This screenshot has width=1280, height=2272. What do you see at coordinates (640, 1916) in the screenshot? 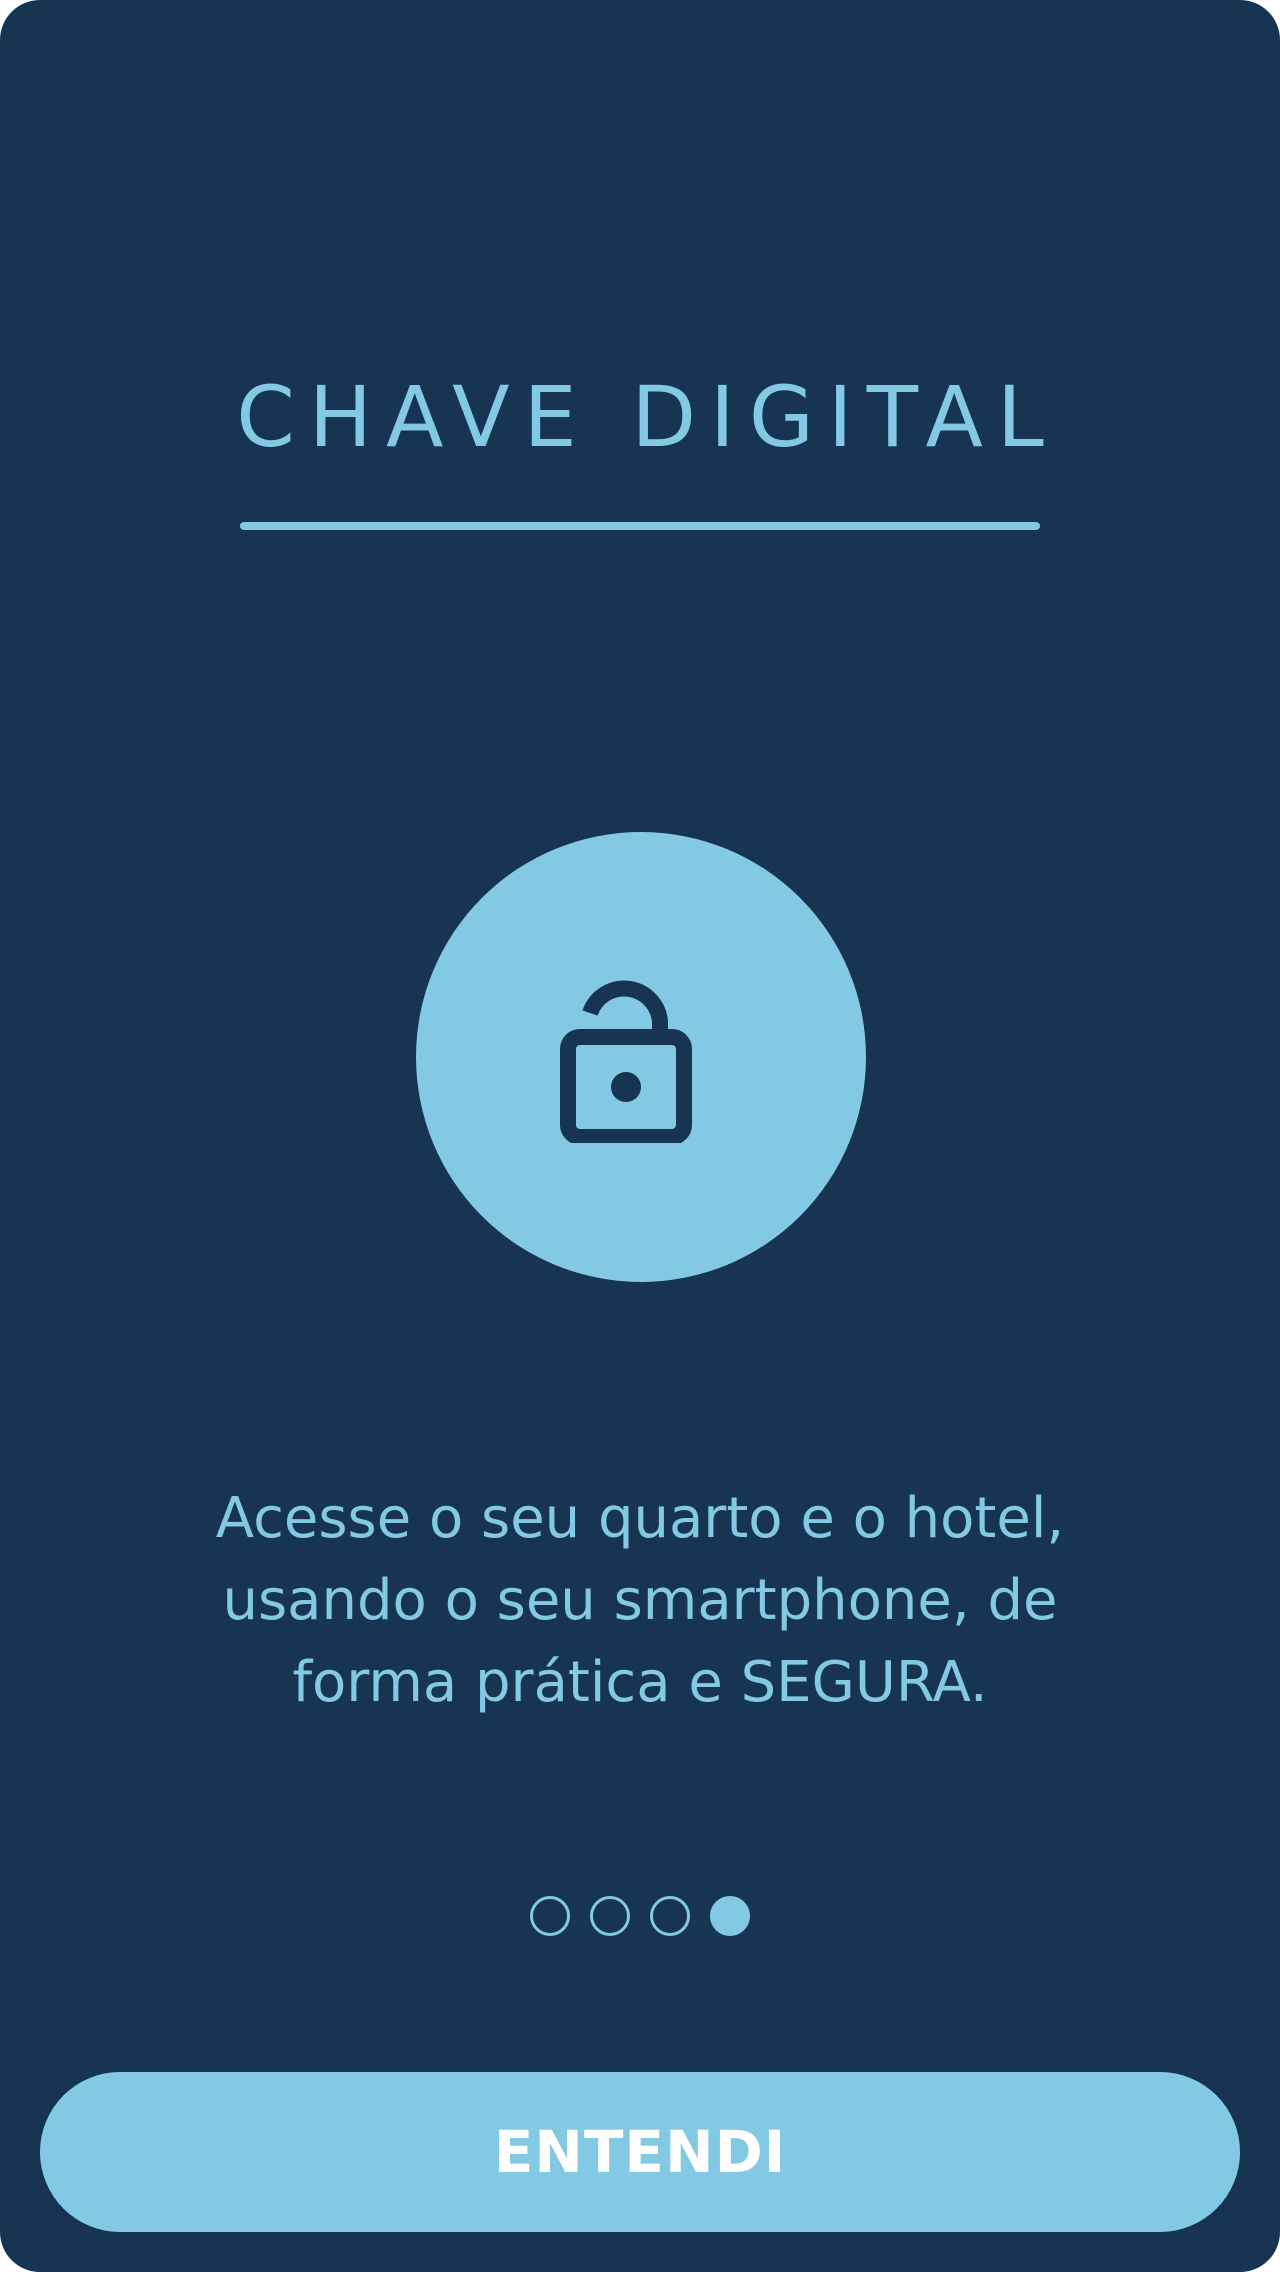
I see `page-indicator` at bounding box center [640, 1916].